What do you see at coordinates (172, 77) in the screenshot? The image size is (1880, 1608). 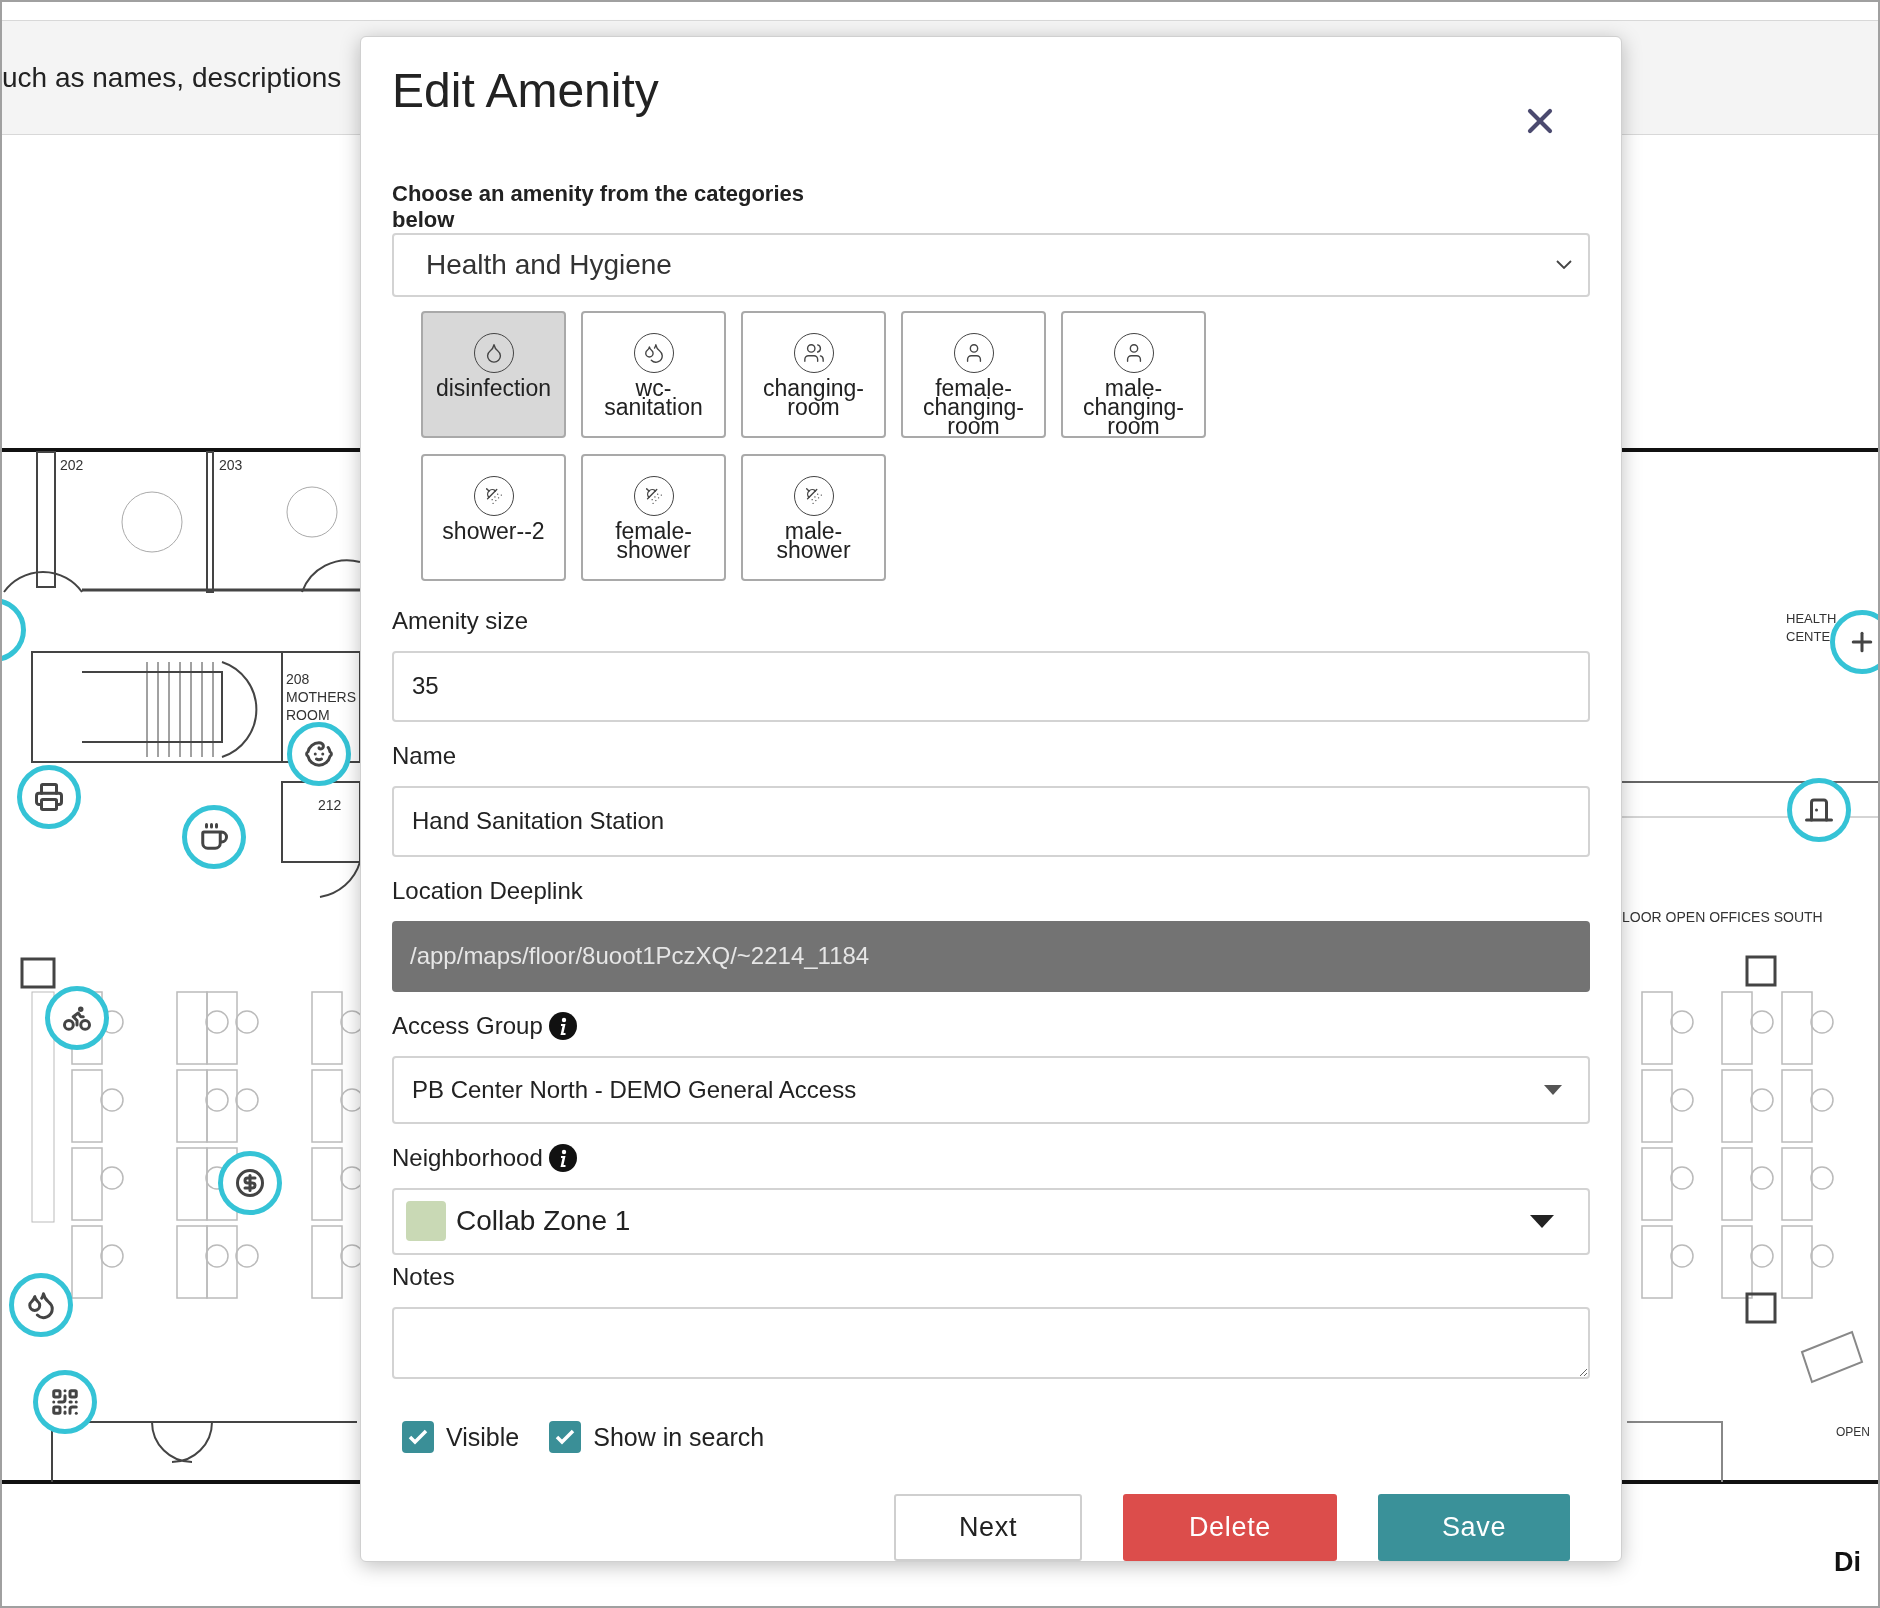 I see `header-text: uch as names, descriptions` at bounding box center [172, 77].